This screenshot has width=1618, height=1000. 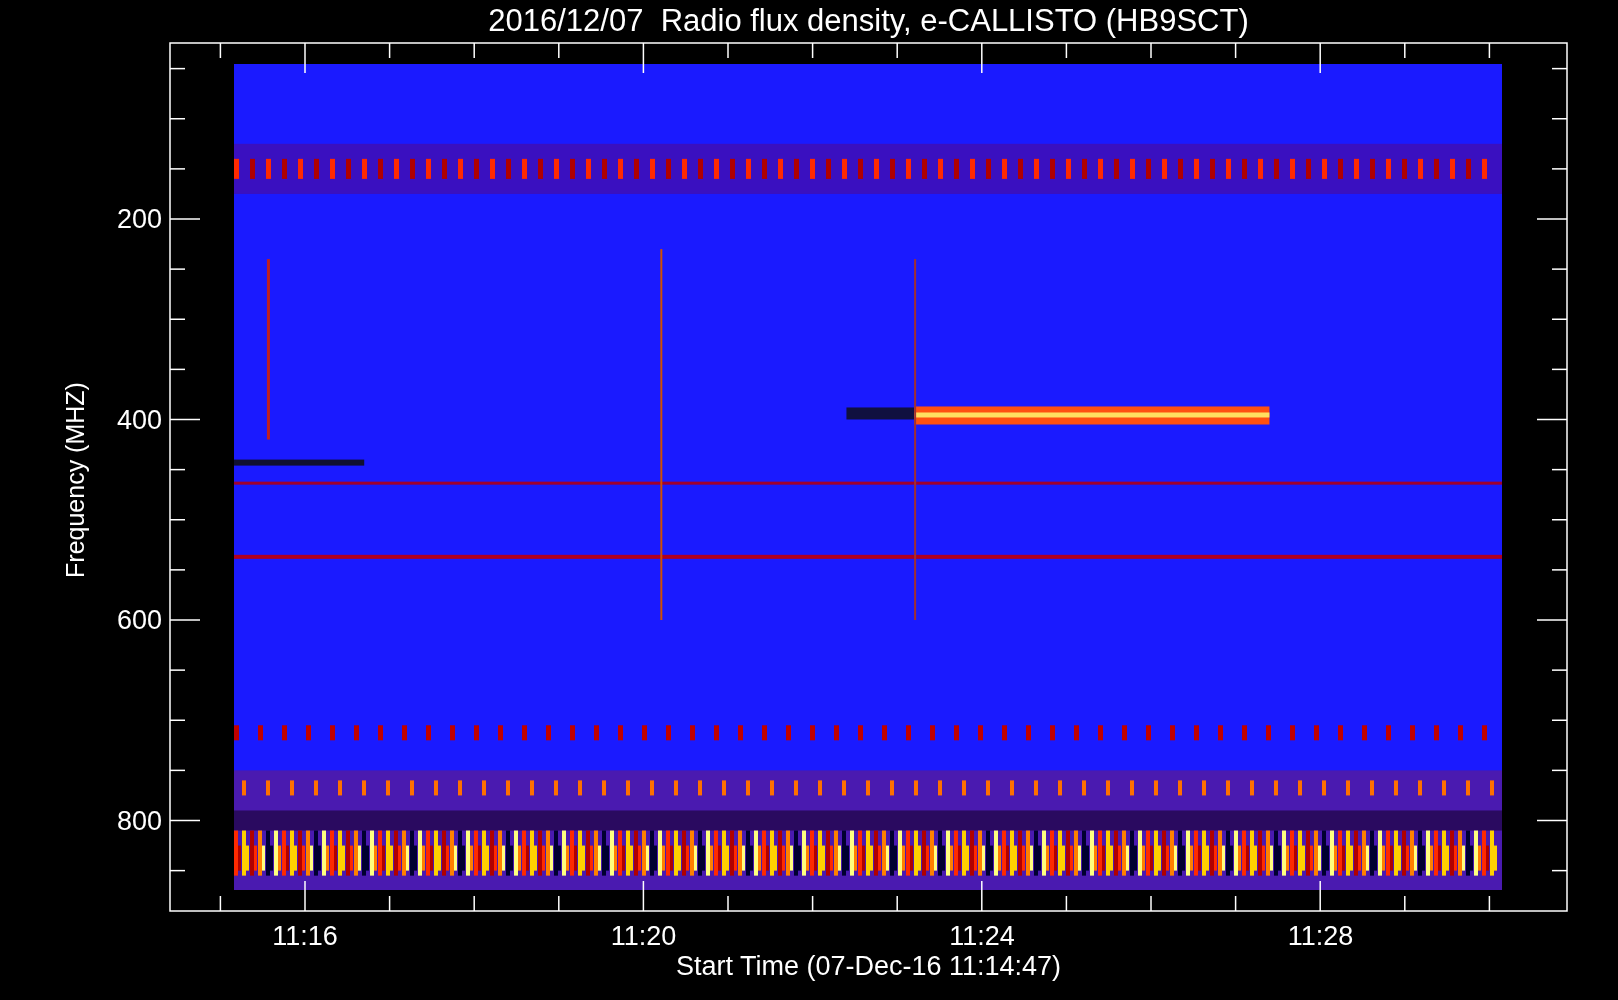 What do you see at coordinates (1320, 936) in the screenshot?
I see `x-tick-label: 11:28` at bounding box center [1320, 936].